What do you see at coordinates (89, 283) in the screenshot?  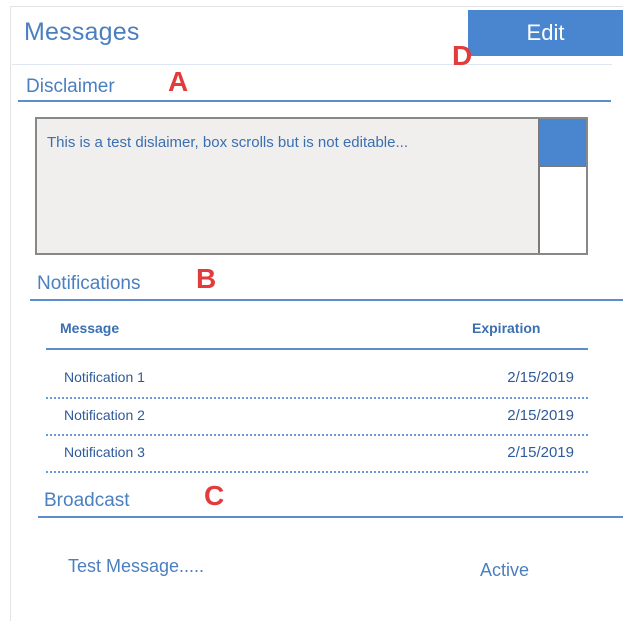 I see `notifications-label: Notifications` at bounding box center [89, 283].